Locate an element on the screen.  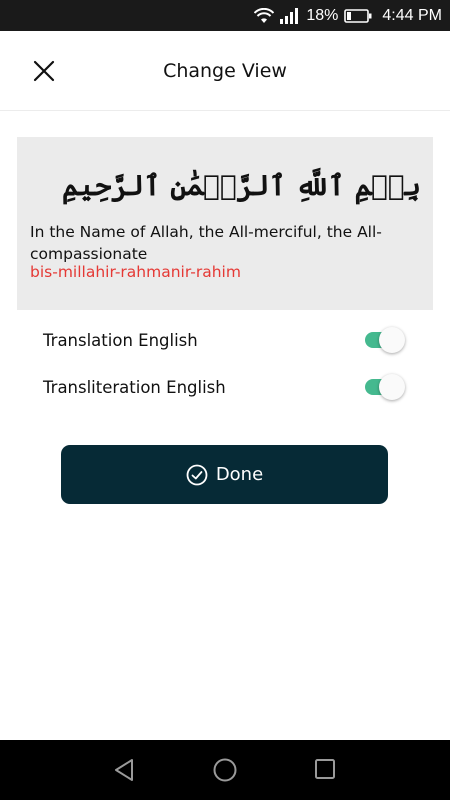
done-button: Done is located at coordinates (224, 474).